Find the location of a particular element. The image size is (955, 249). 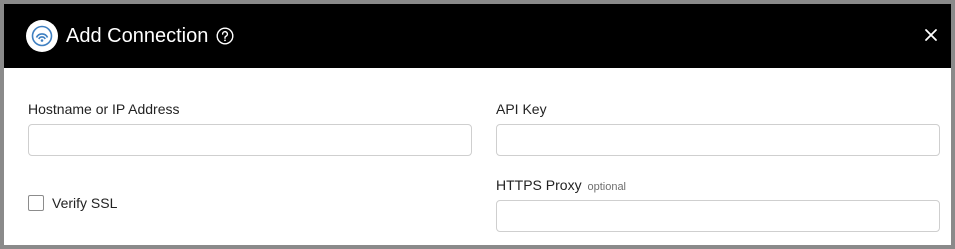

optional-hint: optional is located at coordinates (607, 187).